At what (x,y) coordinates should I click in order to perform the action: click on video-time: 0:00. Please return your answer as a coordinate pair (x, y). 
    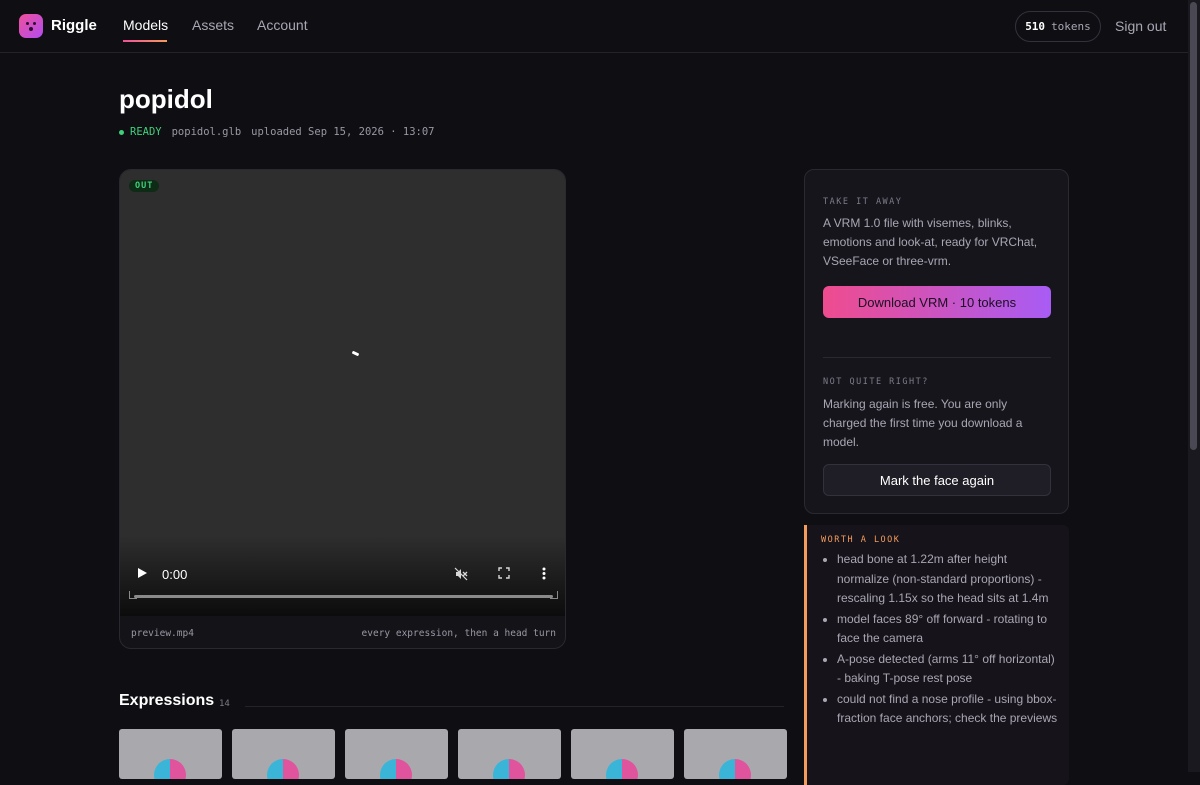
    Looking at the image, I should click on (175, 574).